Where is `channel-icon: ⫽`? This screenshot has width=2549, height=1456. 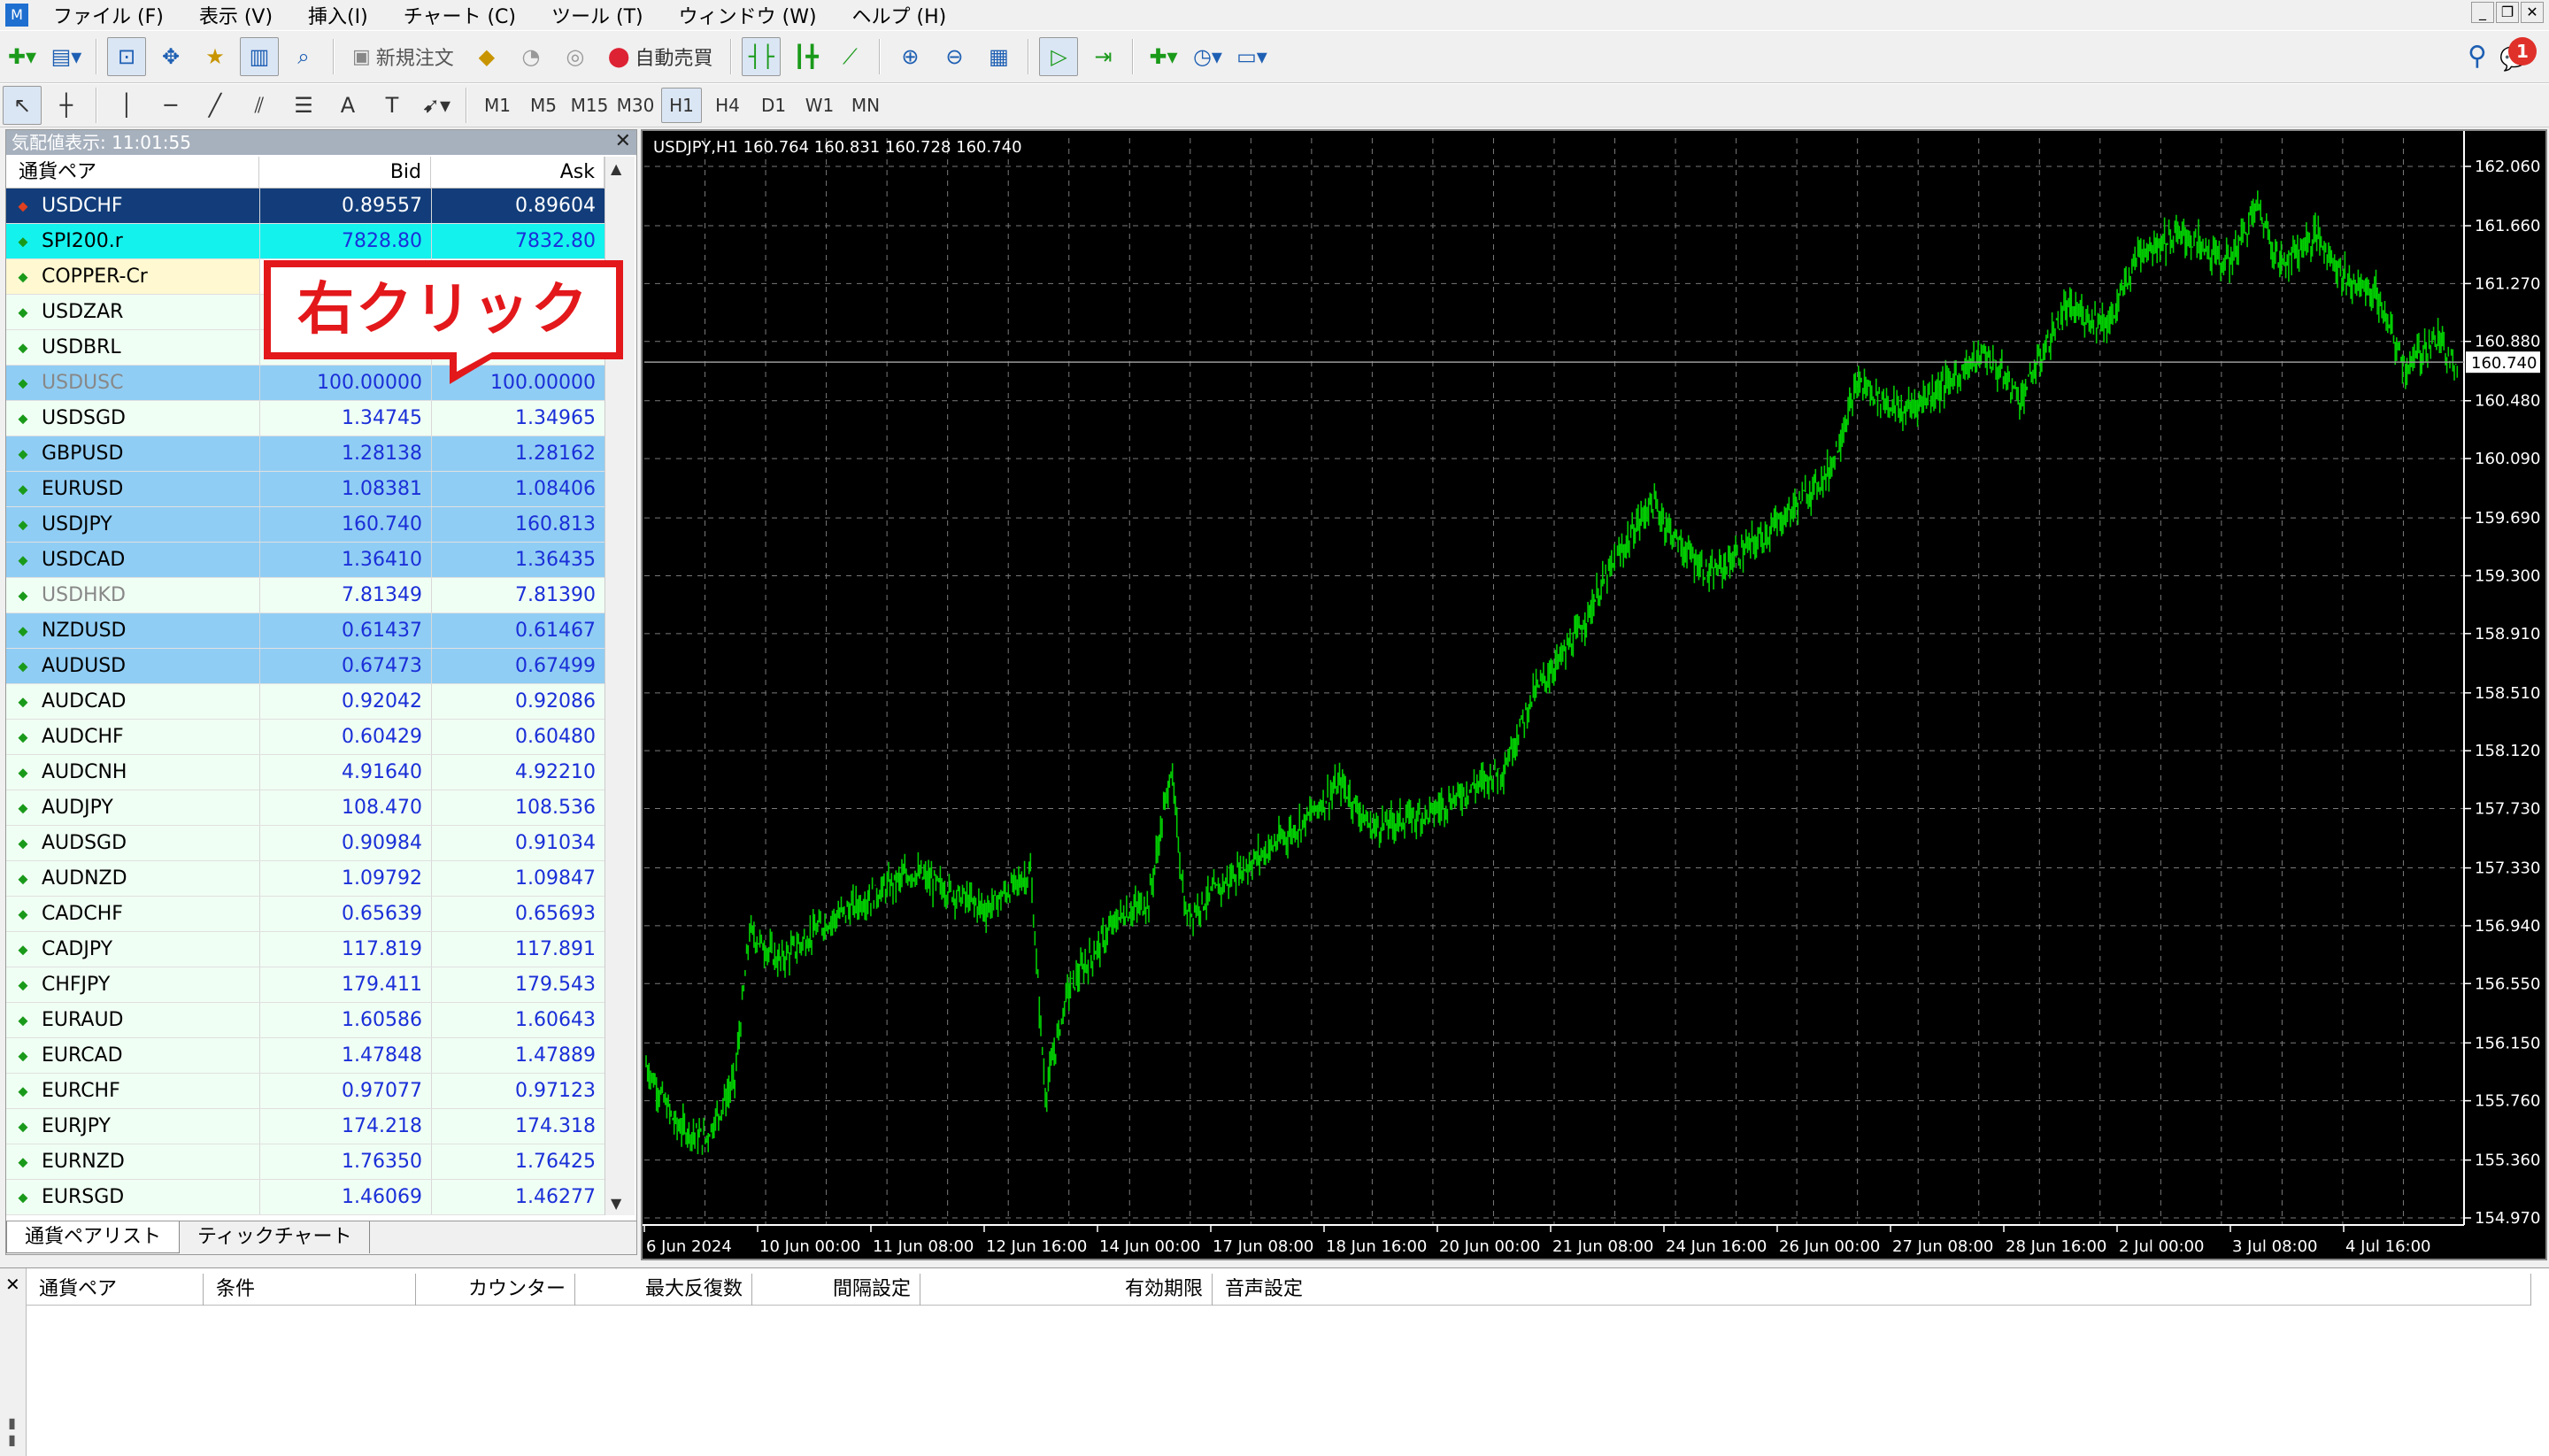
channel-icon: ⫽ is located at coordinates (260, 105).